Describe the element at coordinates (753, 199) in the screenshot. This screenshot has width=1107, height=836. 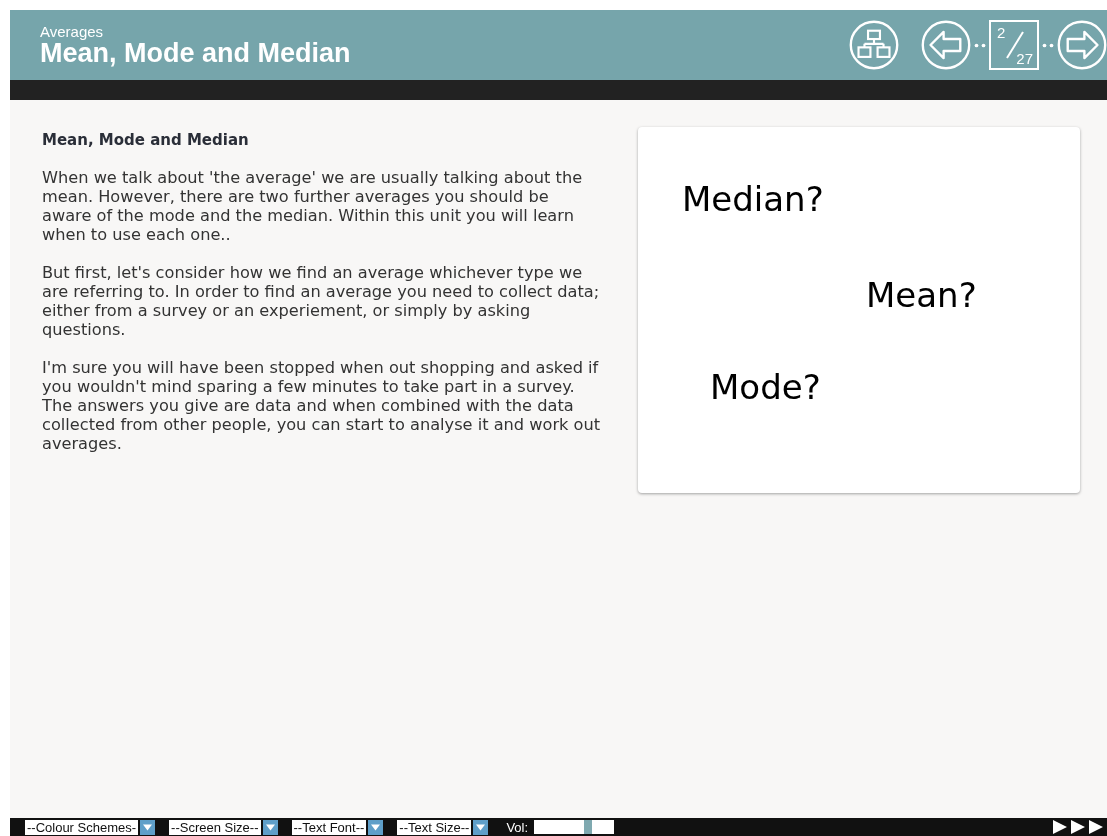
I see `handwritten-word: Median?` at that location.